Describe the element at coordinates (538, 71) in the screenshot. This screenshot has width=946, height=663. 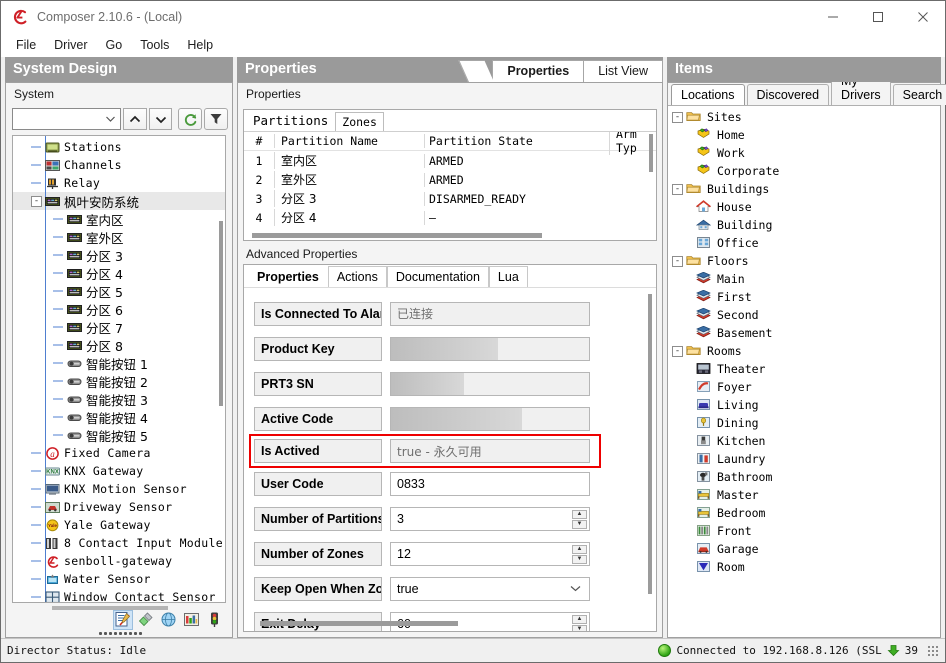
I see `tab-properties: Properties` at that location.